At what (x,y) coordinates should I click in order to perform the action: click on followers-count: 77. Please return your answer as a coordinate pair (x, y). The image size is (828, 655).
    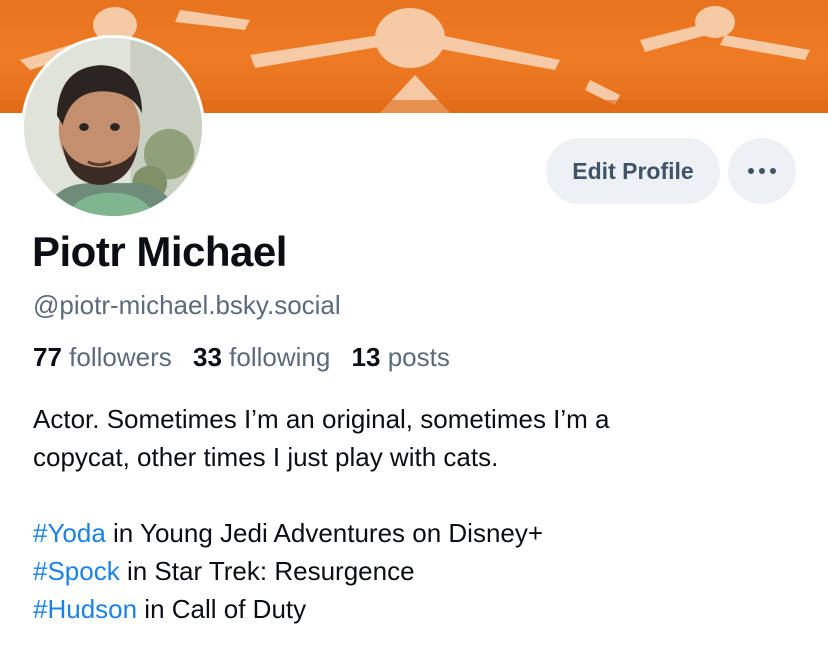
    Looking at the image, I should click on (47, 357).